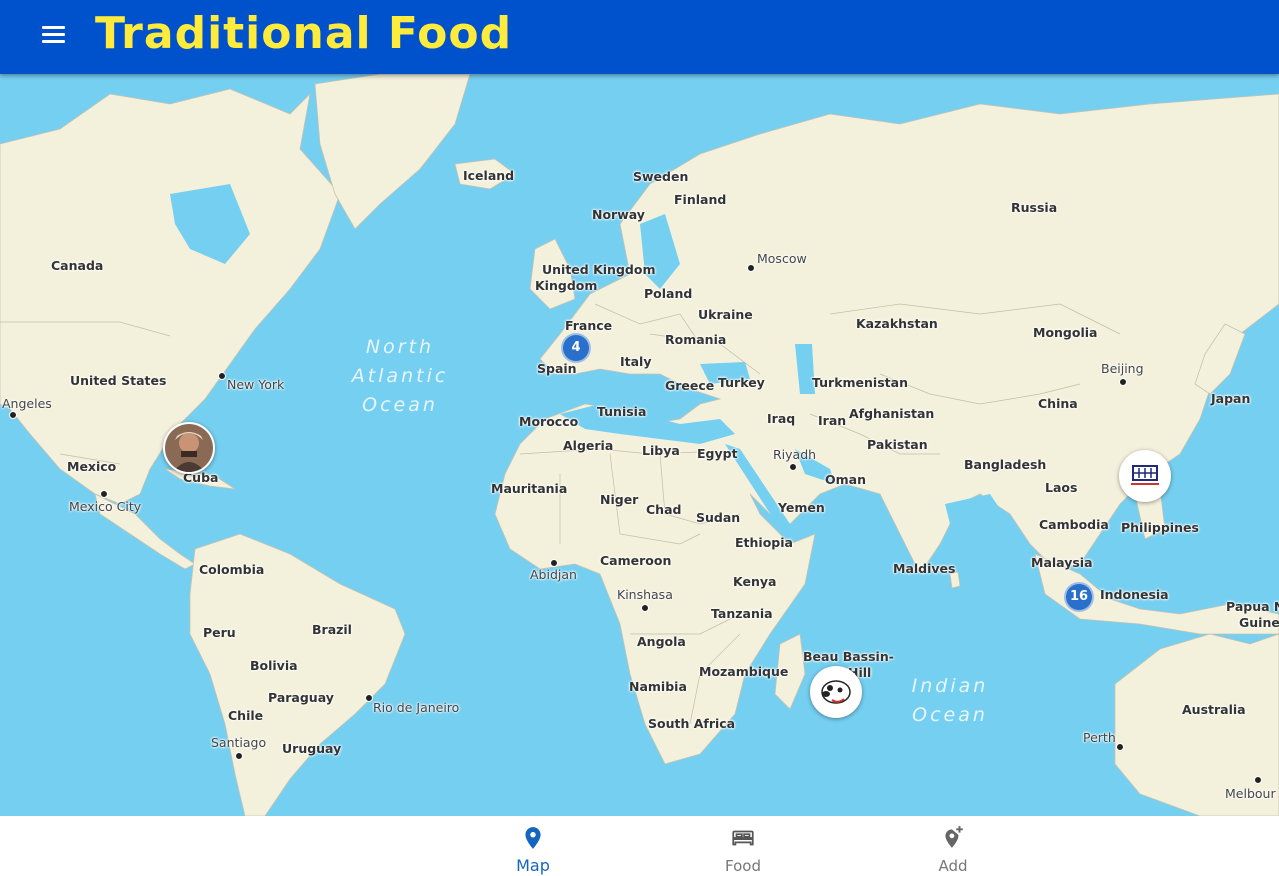 The image size is (1279, 876). What do you see at coordinates (741, 382) in the screenshot?
I see `country-label: Turkey` at bounding box center [741, 382].